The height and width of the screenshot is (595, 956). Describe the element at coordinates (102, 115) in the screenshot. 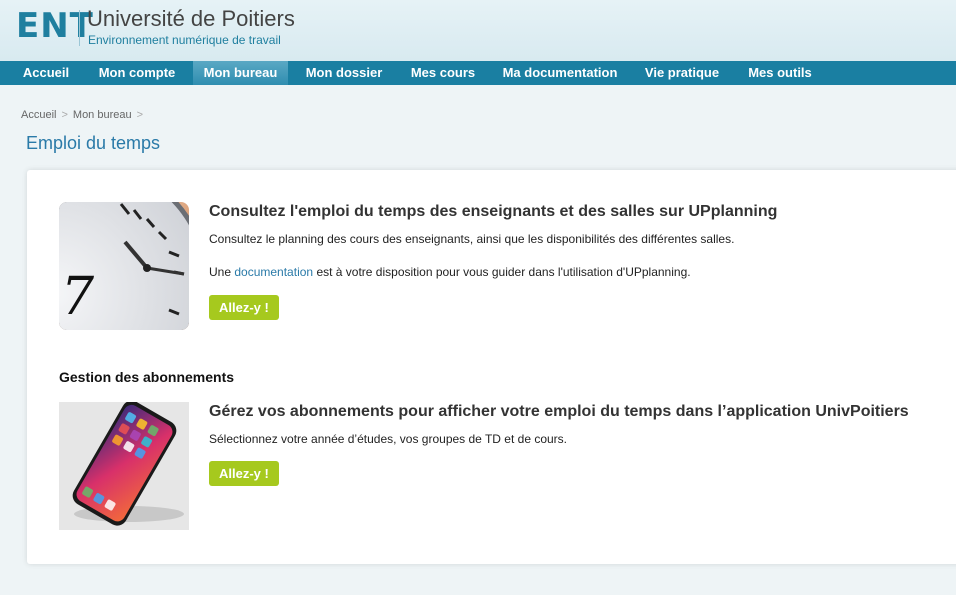

I see `breadcrumb-item-mon-bureau: Mon bureau` at that location.